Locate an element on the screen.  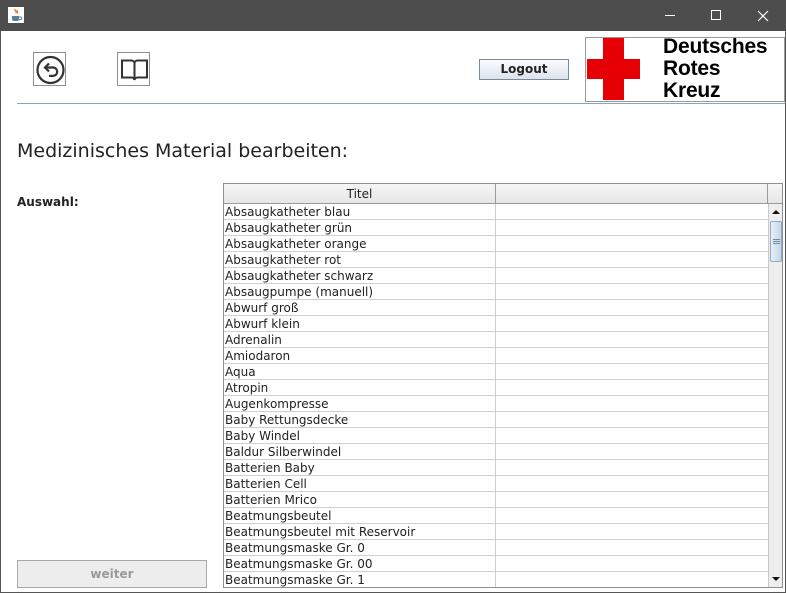
drk-logo: Deutsches Rotes Kreuz is located at coordinates (685, 69).